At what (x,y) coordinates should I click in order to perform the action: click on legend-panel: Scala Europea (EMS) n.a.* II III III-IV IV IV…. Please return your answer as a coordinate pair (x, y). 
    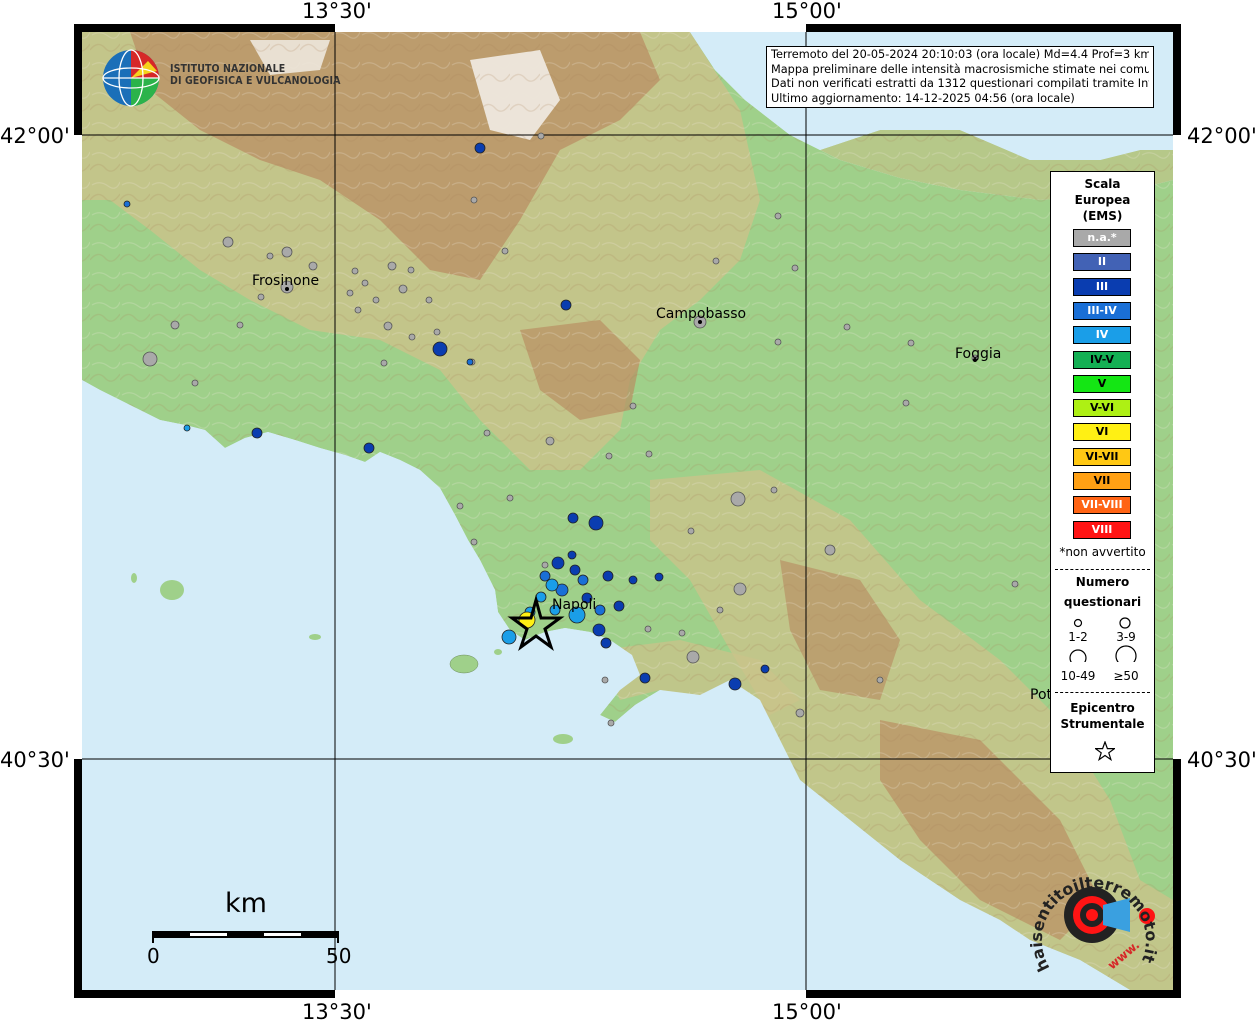
    Looking at the image, I should click on (1102, 472).